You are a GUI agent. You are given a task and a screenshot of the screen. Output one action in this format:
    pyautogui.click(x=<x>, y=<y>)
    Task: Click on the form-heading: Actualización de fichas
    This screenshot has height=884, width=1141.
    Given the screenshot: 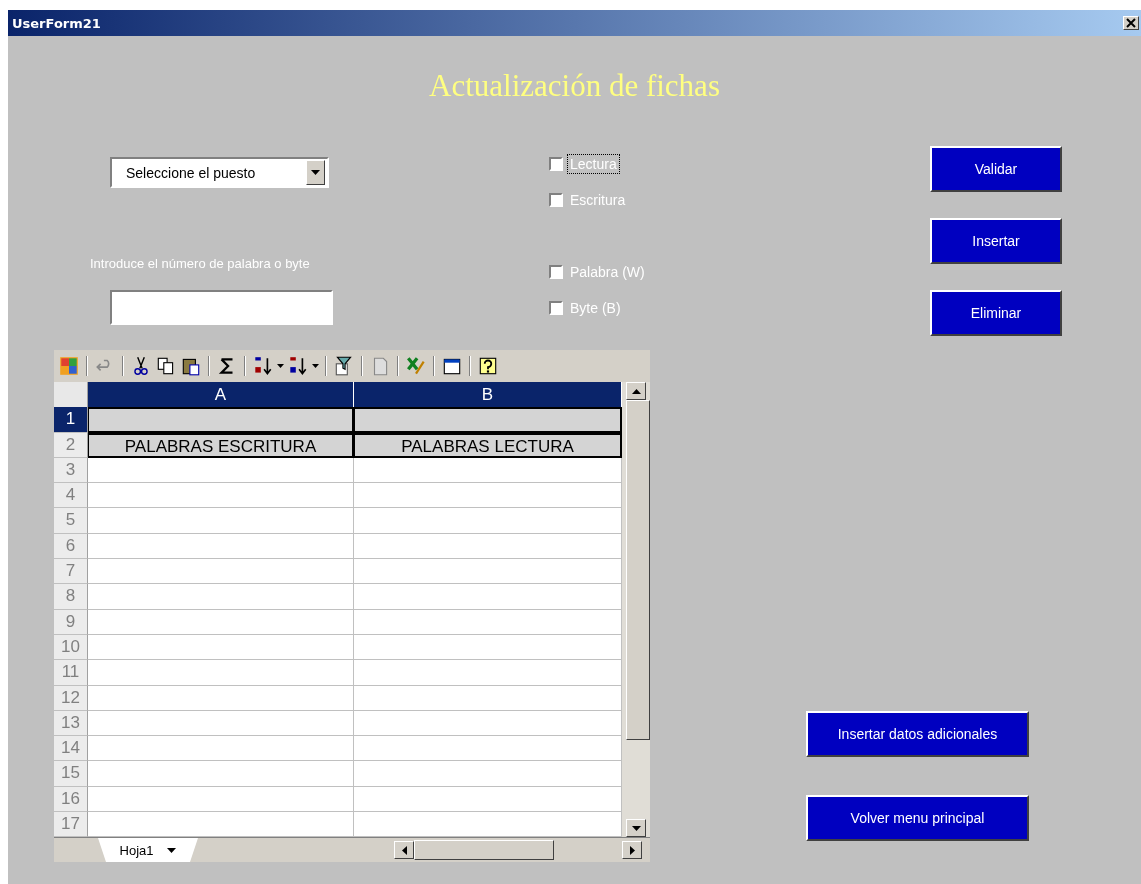 What is the action you would take?
    pyautogui.click(x=574, y=86)
    